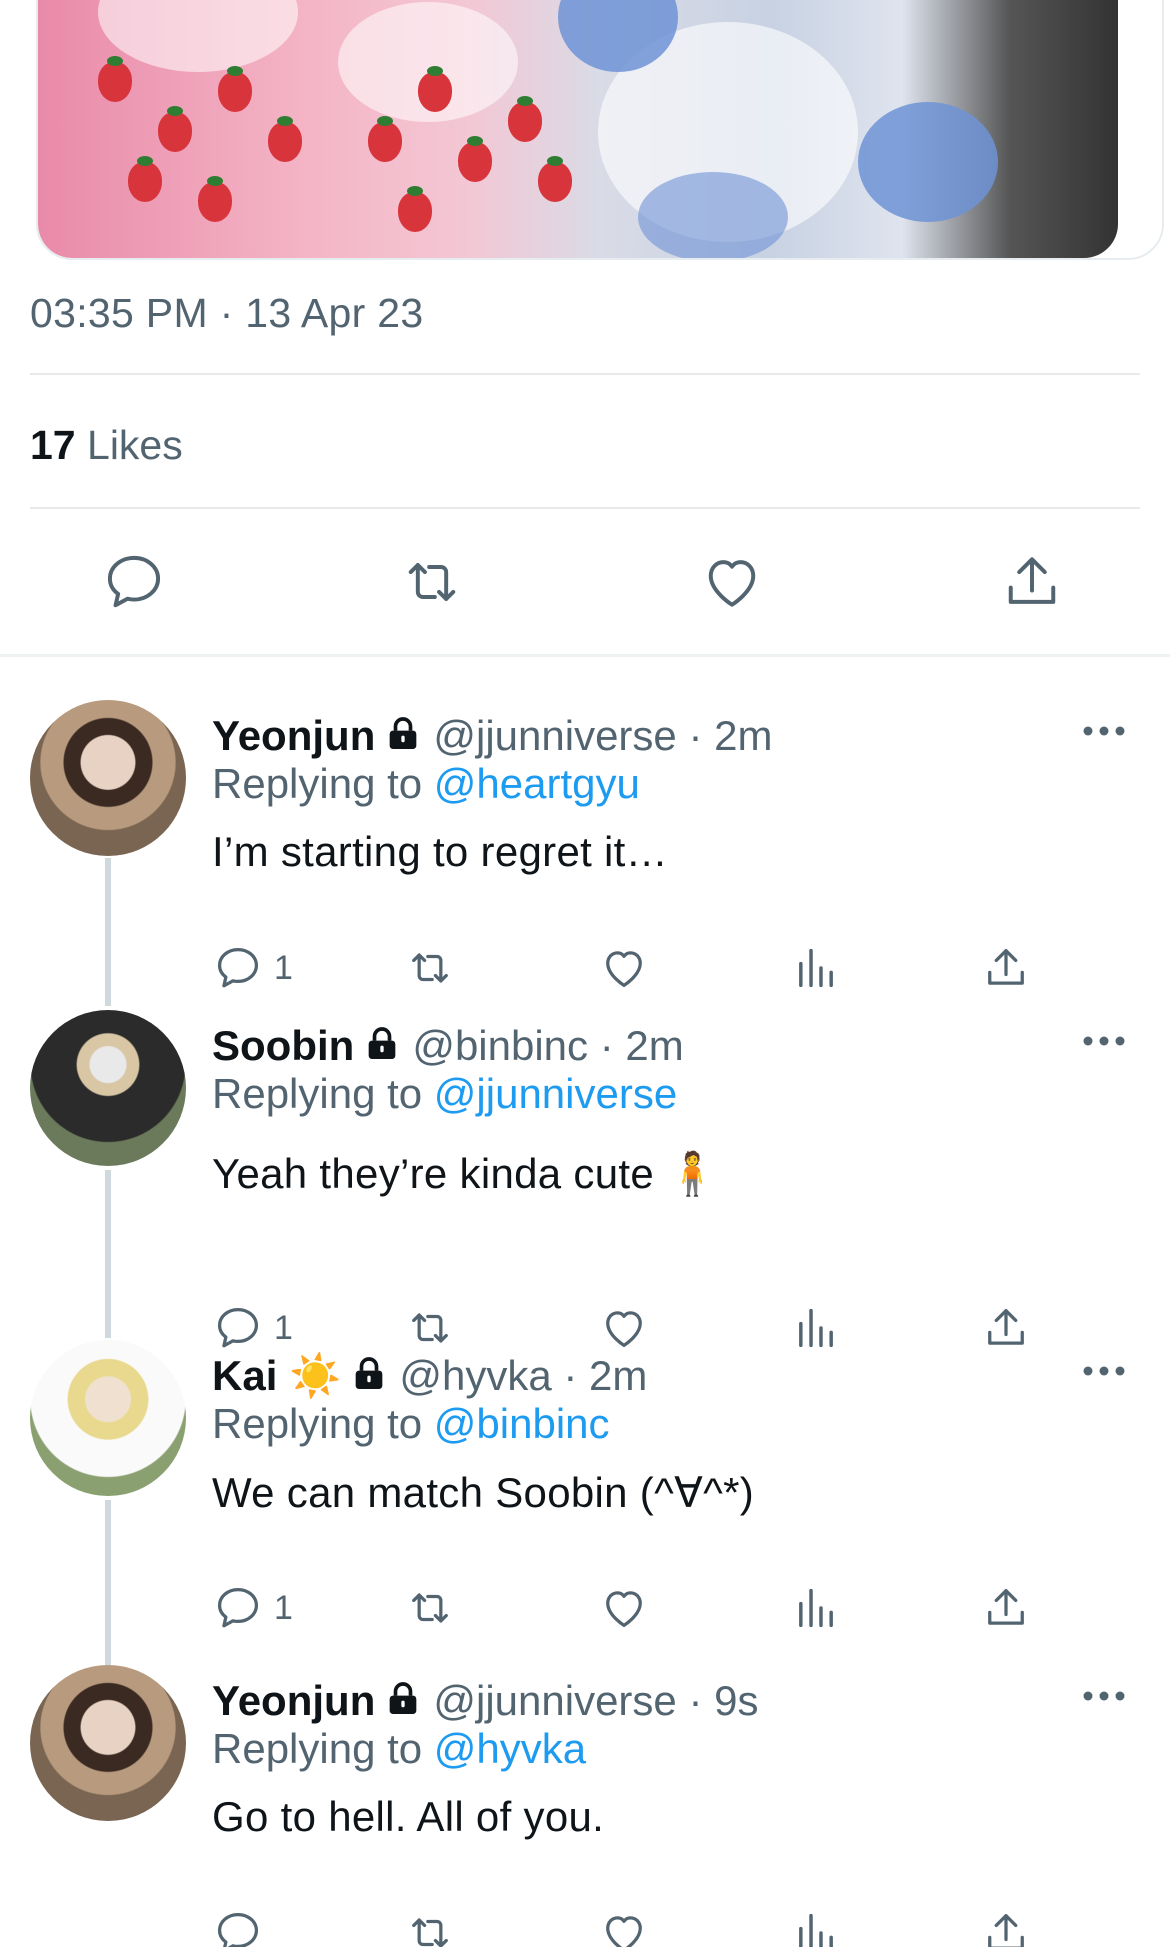 The width and height of the screenshot is (1170, 1947). Describe the element at coordinates (426, 784) in the screenshot. I see `replying-to: Replying to @heartgyu` at that location.